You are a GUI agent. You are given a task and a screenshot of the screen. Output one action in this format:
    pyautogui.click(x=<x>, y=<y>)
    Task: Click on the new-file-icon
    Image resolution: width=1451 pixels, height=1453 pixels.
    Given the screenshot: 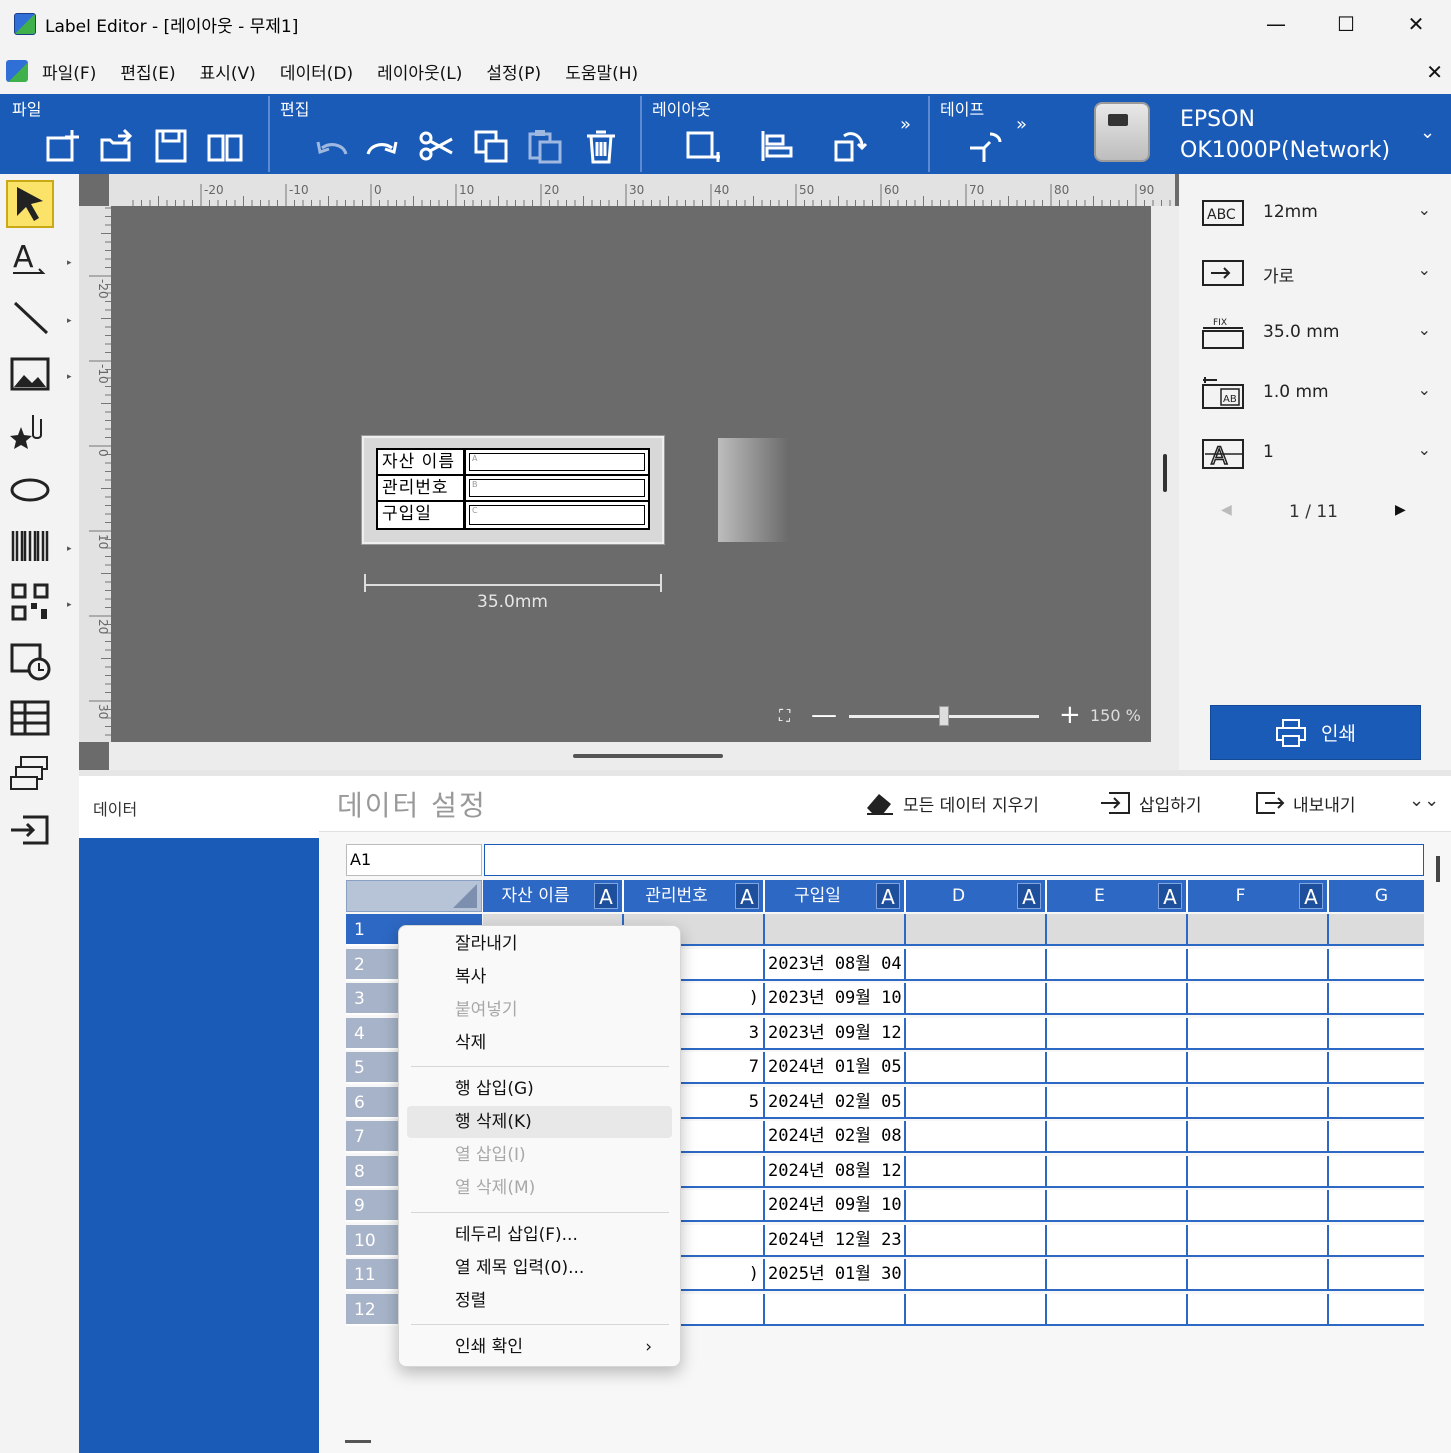 What is the action you would take?
    pyautogui.click(x=63, y=146)
    